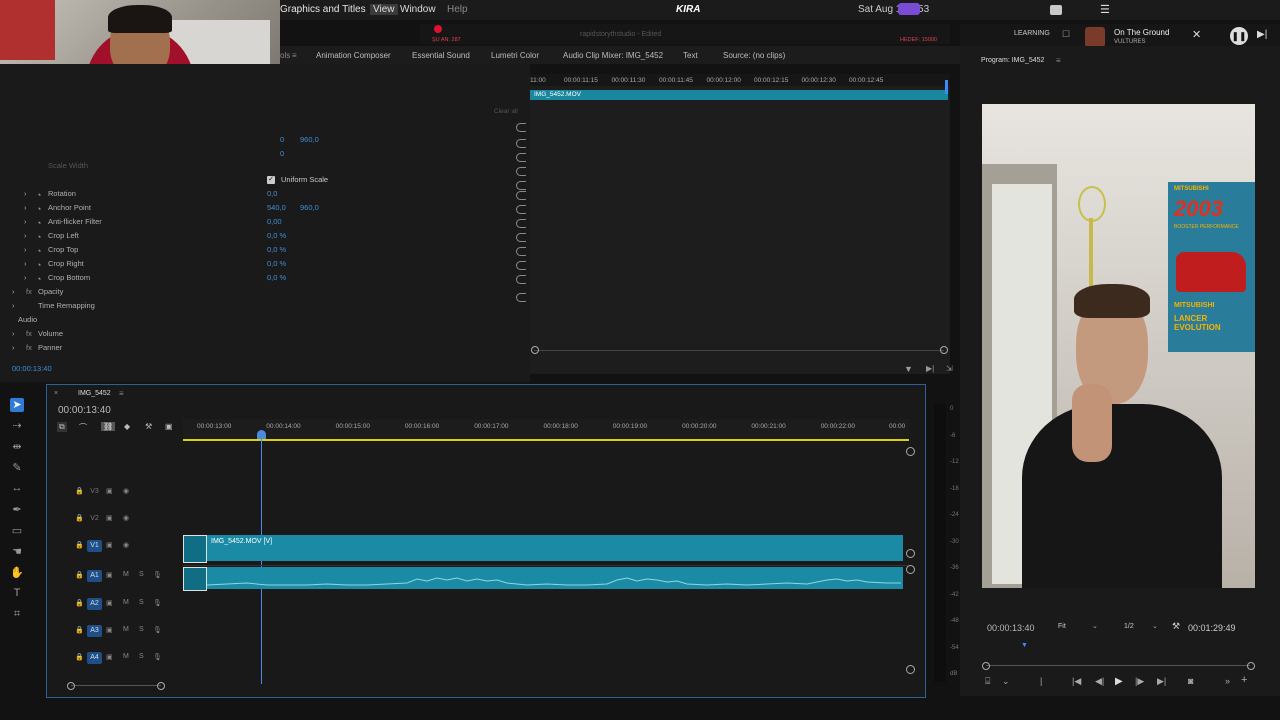 This screenshot has height=720, width=1280. Describe the element at coordinates (17, 468) in the screenshot. I see `razor-tool-icon: ✎` at that location.